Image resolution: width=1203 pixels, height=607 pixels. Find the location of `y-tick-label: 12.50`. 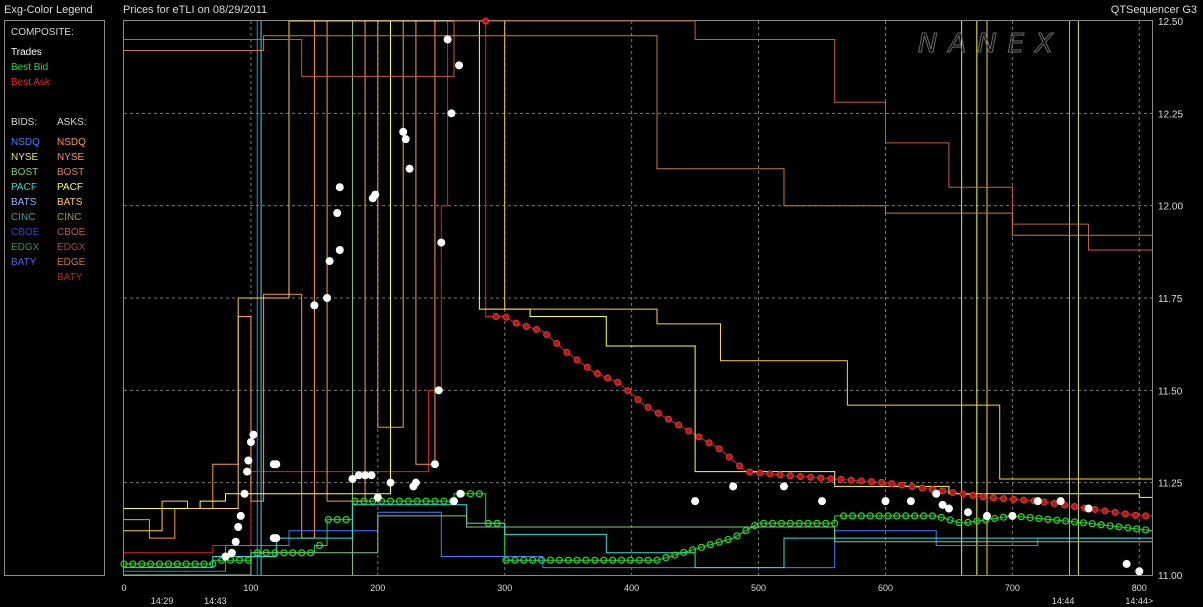

y-tick-label: 12.50 is located at coordinates (1170, 22).